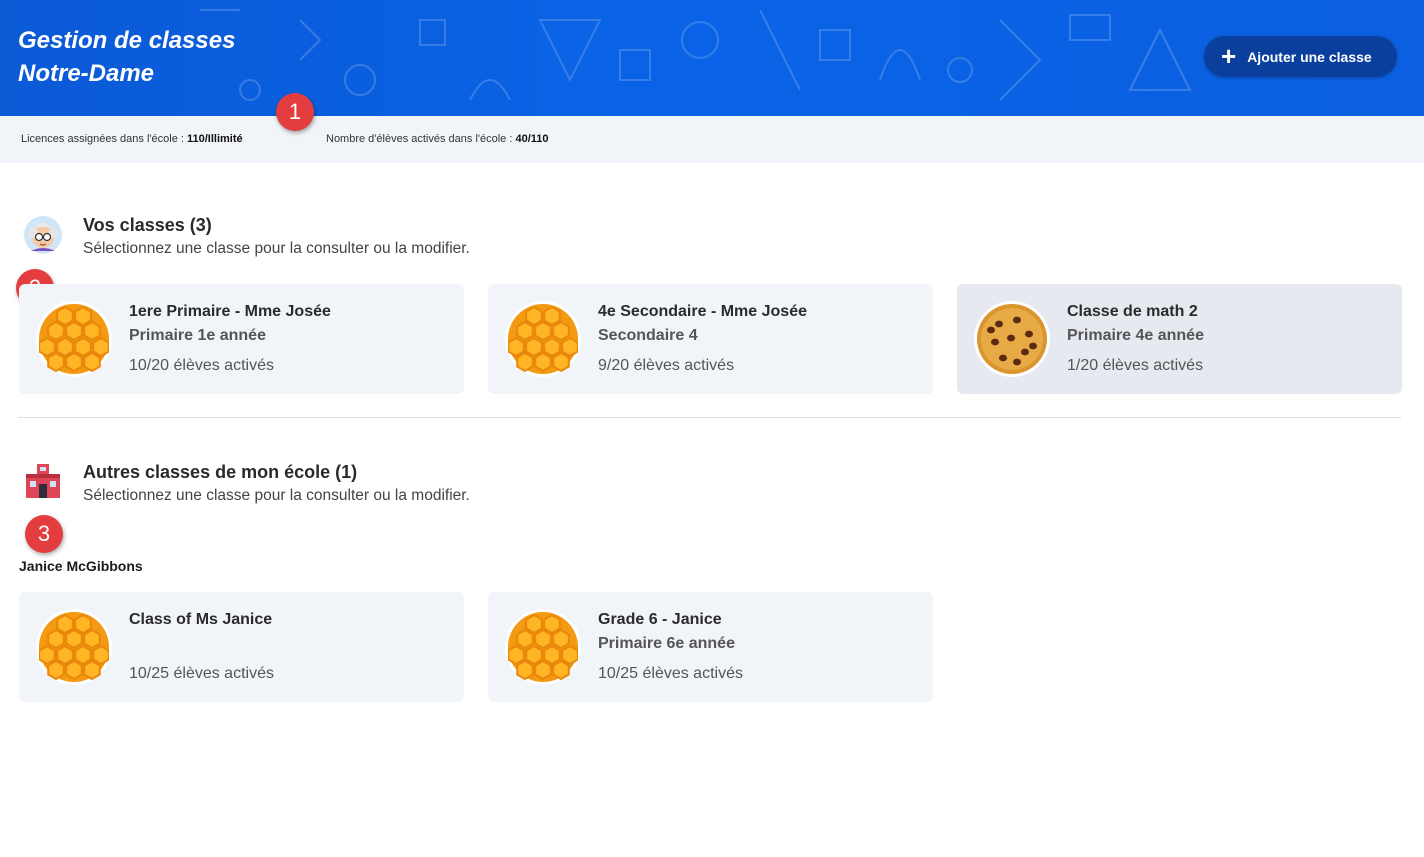  What do you see at coordinates (43, 235) in the screenshot?
I see `teacher-avatar-icon` at bounding box center [43, 235].